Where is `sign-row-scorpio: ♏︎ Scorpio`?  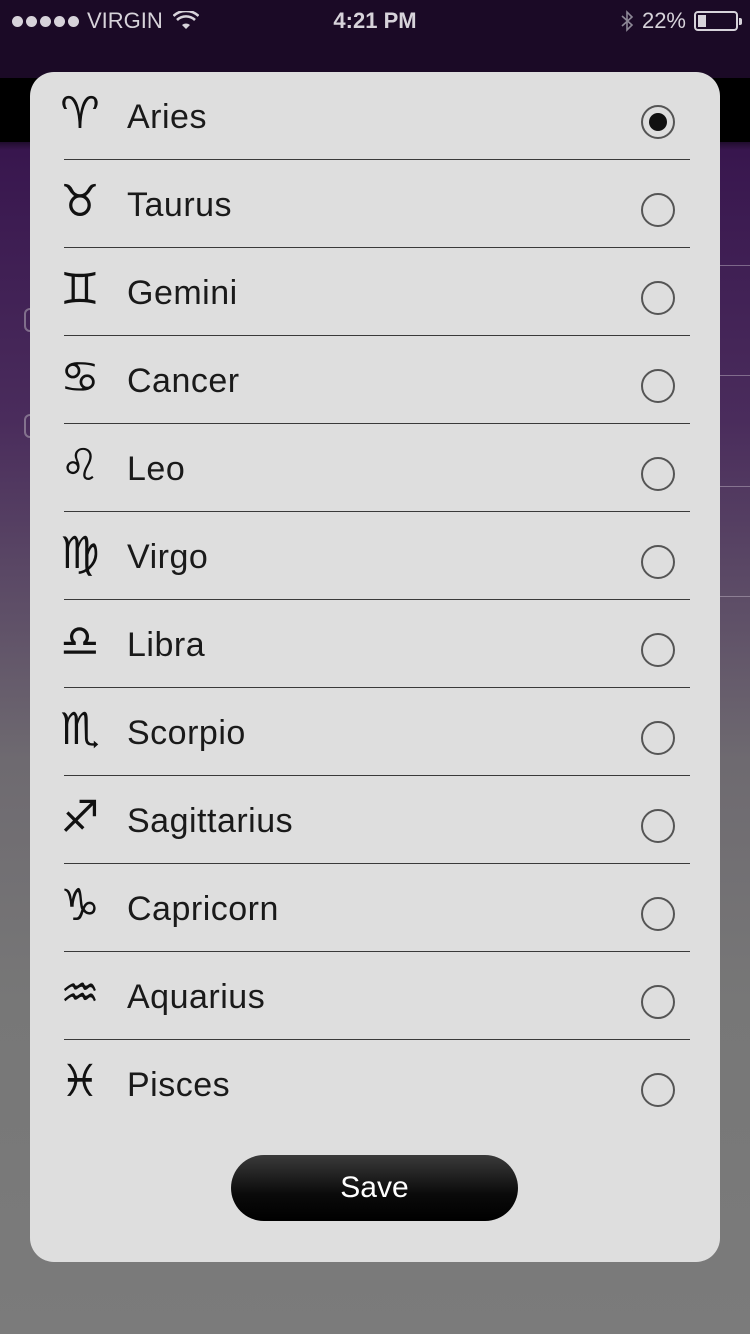
sign-row-scorpio: ♏︎ Scorpio is located at coordinates (375, 732).